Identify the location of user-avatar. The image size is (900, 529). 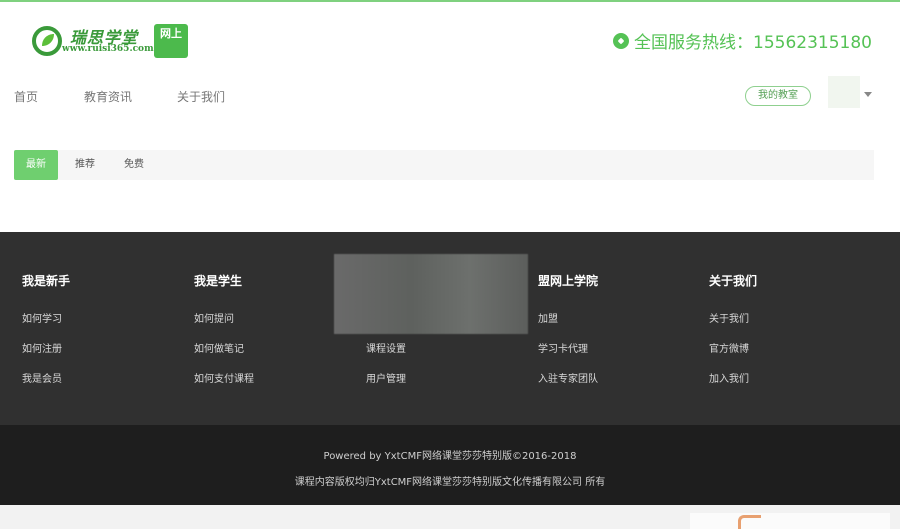
(844, 92).